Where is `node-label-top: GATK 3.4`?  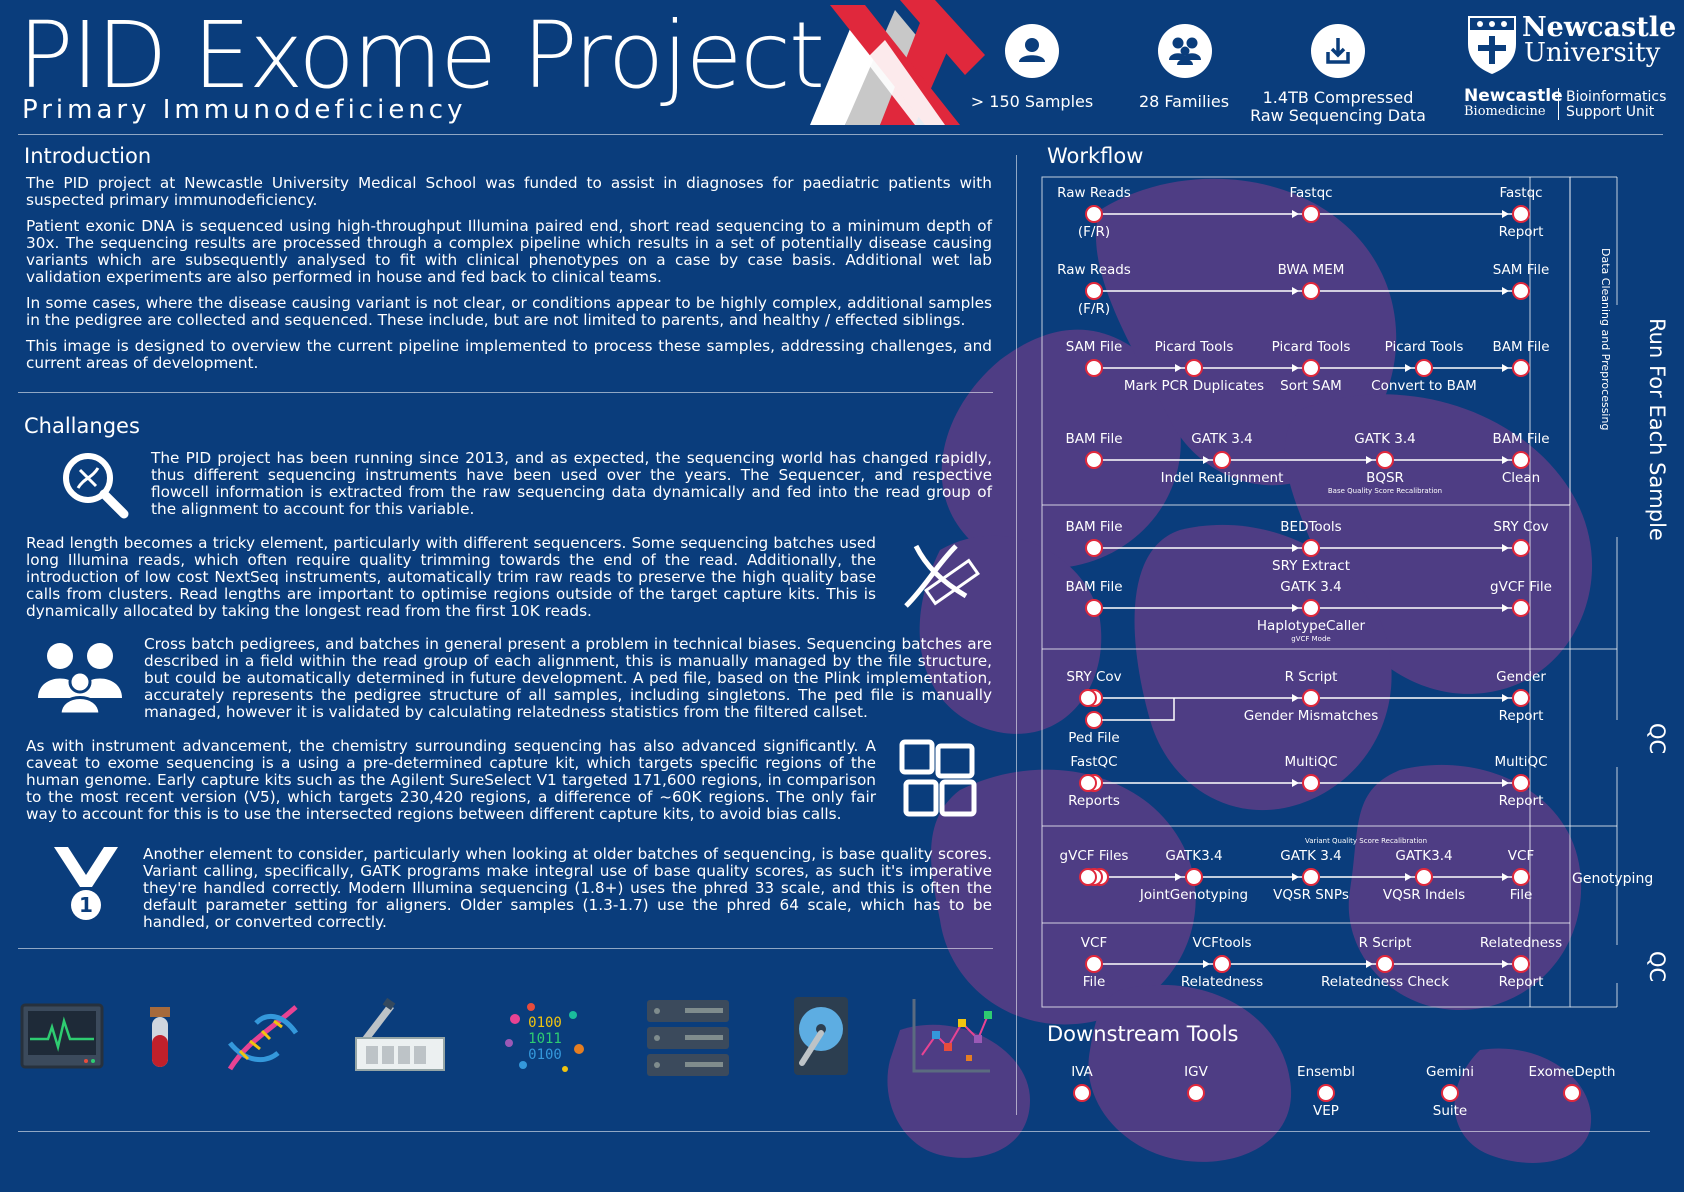 node-label-top: GATK 3.4 is located at coordinates (1311, 856).